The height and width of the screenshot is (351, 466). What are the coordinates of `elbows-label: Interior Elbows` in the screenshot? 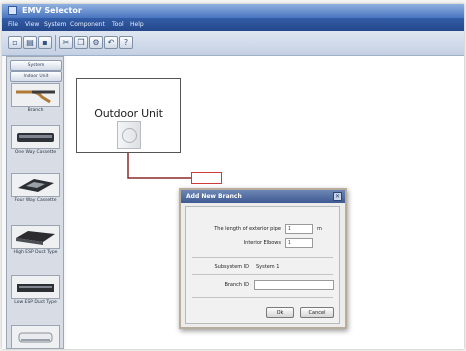 It's located at (262, 243).